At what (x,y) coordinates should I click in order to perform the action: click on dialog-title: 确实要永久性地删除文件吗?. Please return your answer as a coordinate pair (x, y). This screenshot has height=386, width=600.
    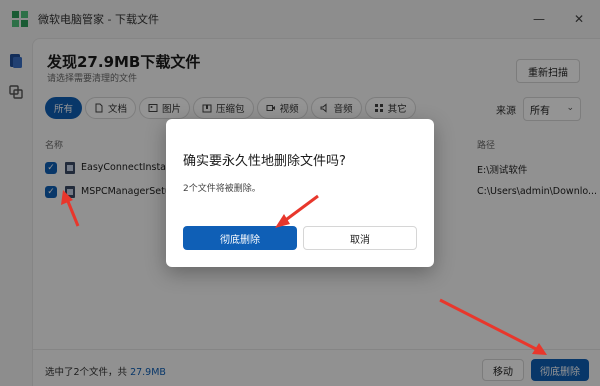
    Looking at the image, I should click on (264, 161).